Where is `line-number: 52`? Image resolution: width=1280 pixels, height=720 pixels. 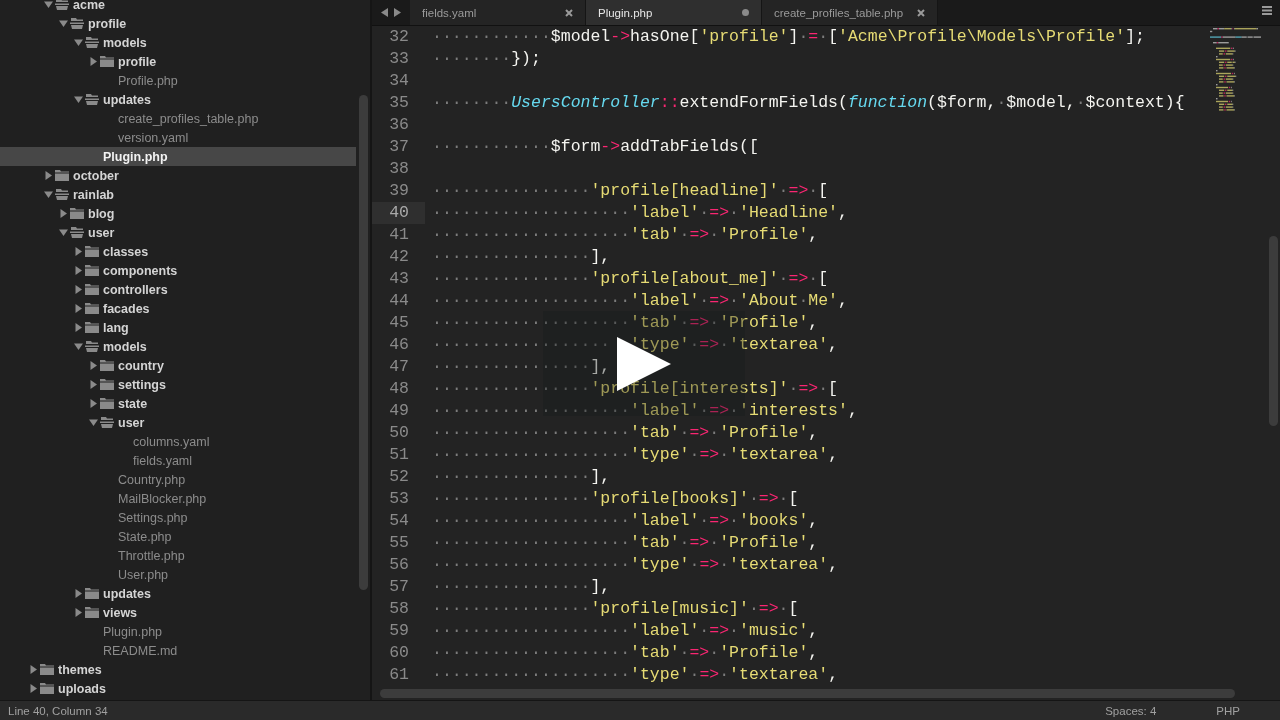
line-number: 52 is located at coordinates (399, 477).